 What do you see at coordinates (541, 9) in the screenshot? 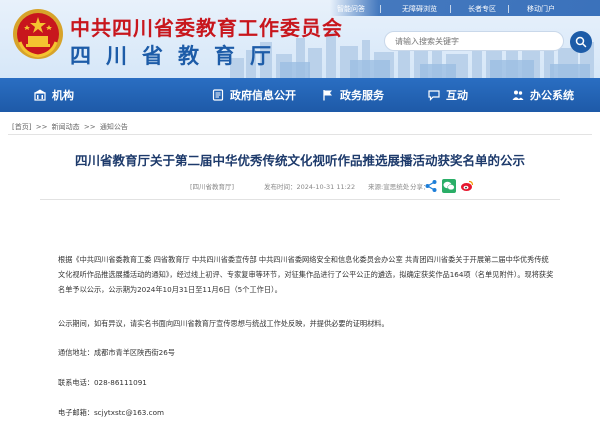
I see `toplink-mobile: 移动门户` at bounding box center [541, 9].